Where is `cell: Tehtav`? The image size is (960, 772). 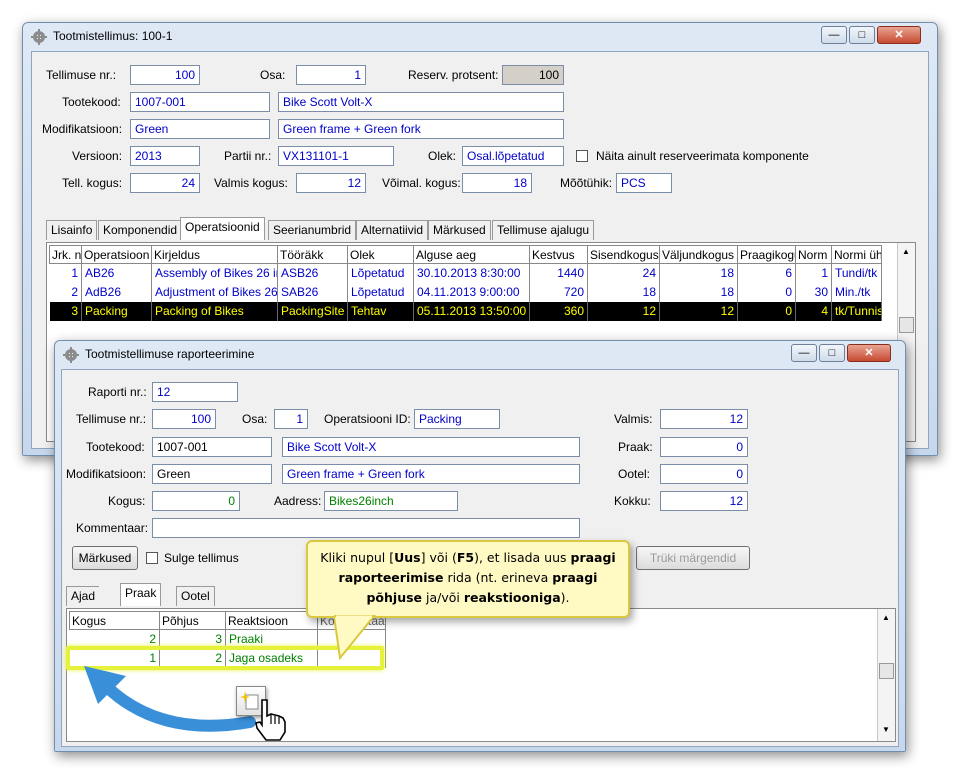 cell: Tehtav is located at coordinates (380, 311).